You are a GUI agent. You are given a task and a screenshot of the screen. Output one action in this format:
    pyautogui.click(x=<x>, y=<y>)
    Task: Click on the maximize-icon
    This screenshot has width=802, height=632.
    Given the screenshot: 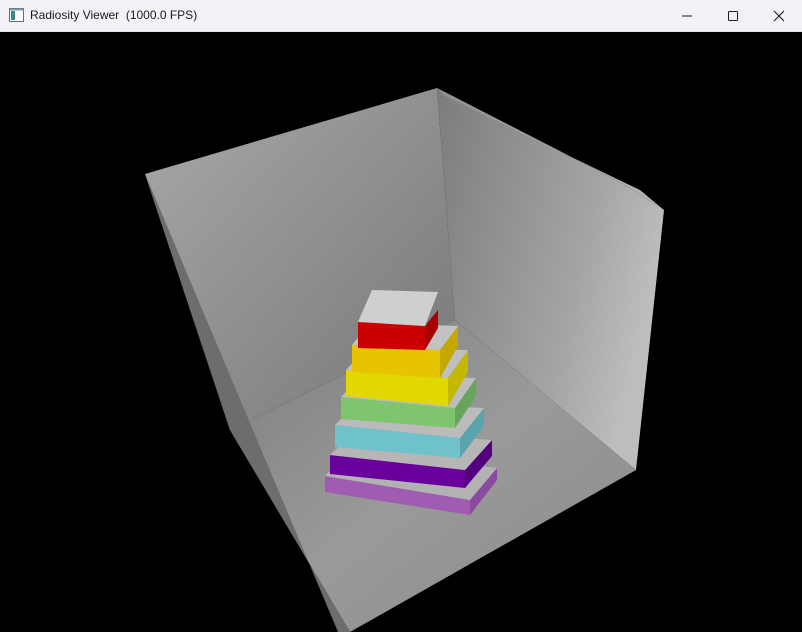 What is the action you would take?
    pyautogui.click(x=733, y=15)
    